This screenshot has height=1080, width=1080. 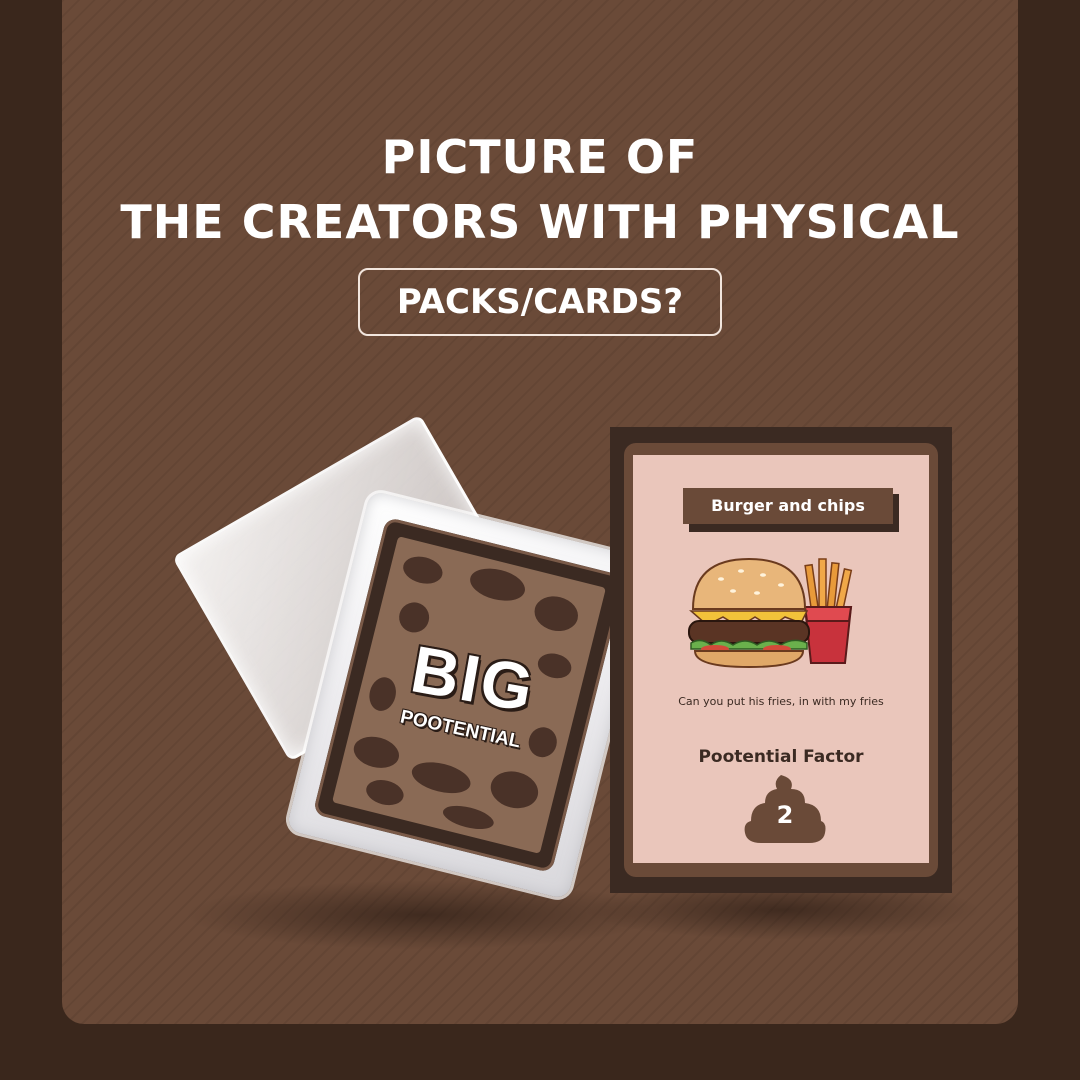 What do you see at coordinates (540, 222) in the screenshot?
I see `heading-line-2: THE CREATORS WITH PHYSICAL` at bounding box center [540, 222].